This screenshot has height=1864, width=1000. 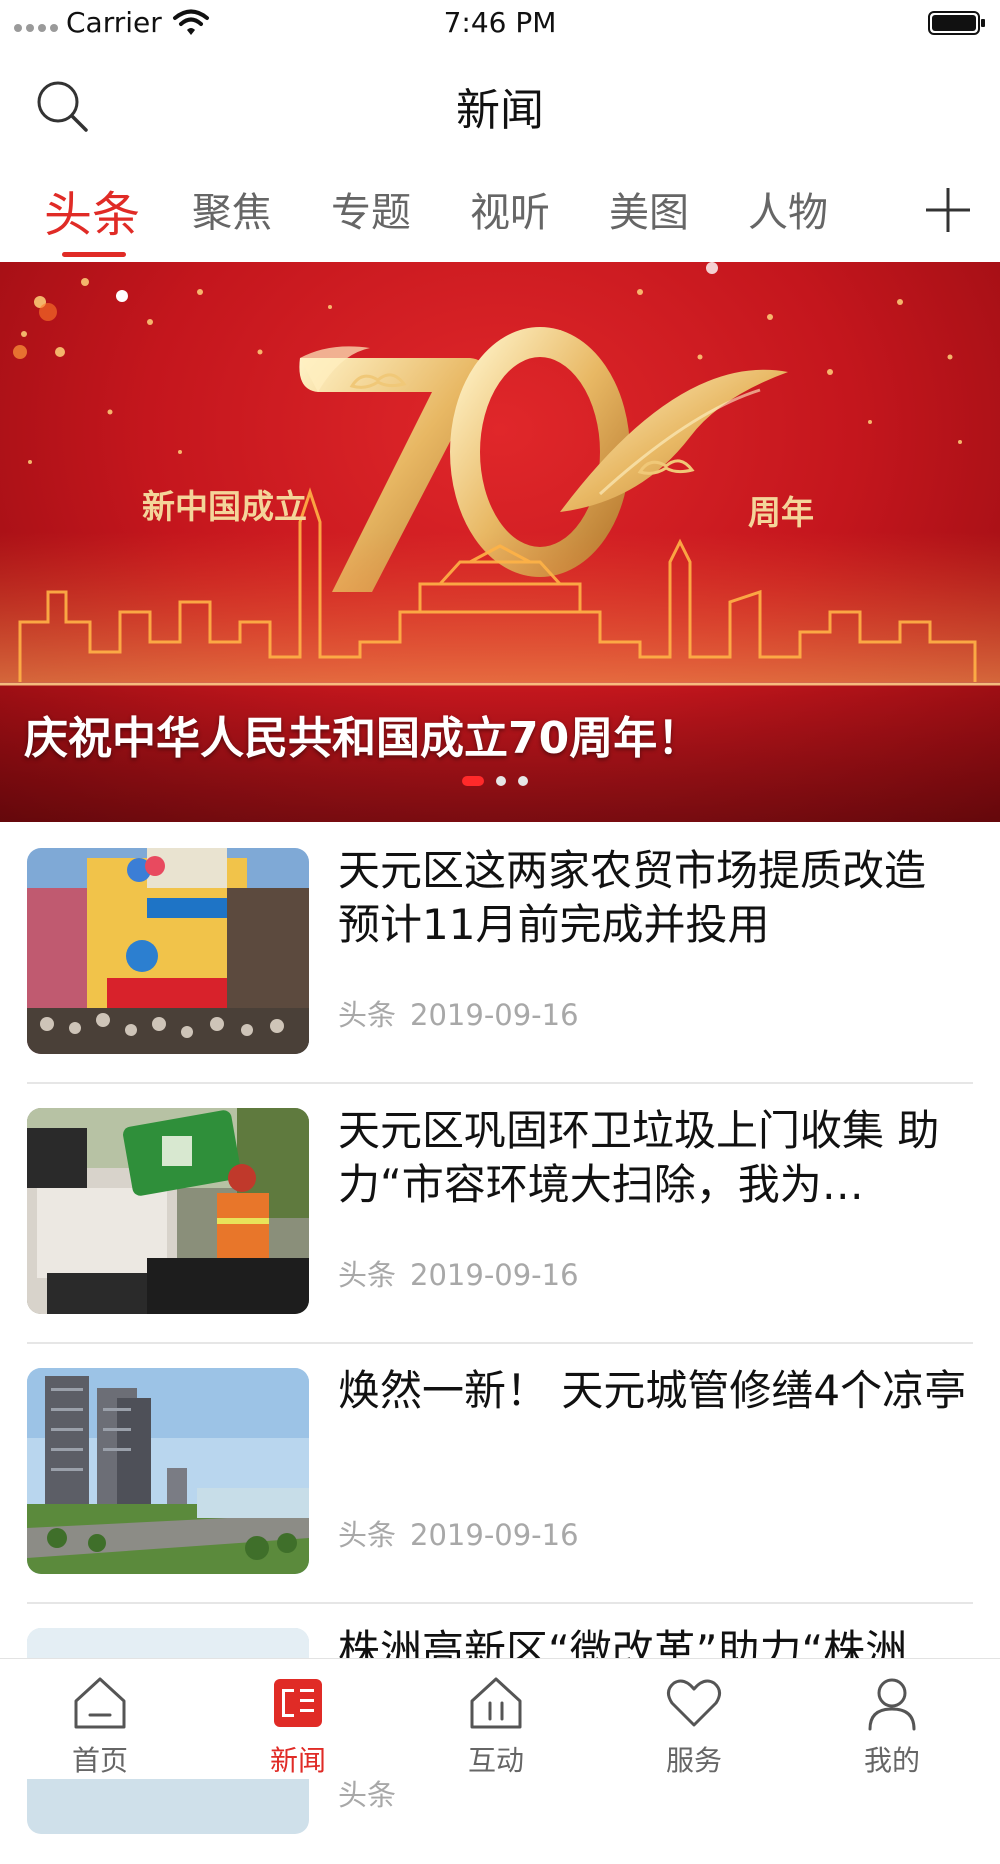 I want to click on bottom-tab-bar: 首页 新闻 互动 服务 我的, so click(x=500, y=1718).